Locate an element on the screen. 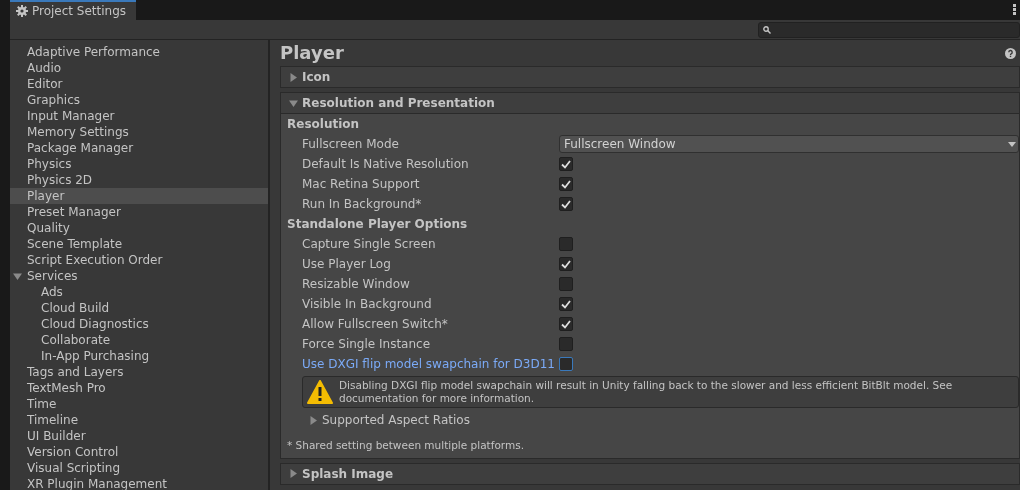 The width and height of the screenshot is (1020, 490). sidebar-item: UI Builder is located at coordinates (139, 436).